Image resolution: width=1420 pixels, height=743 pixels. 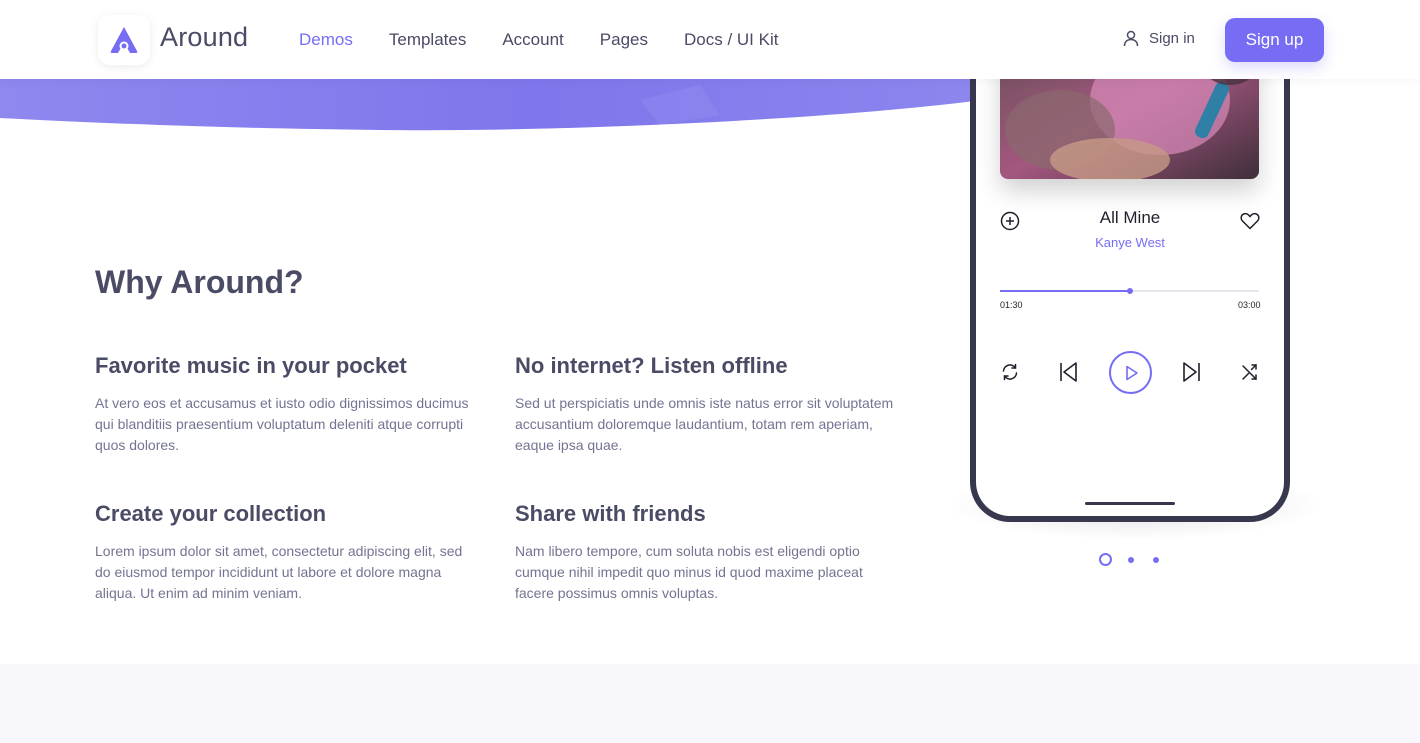 What do you see at coordinates (1130, 281) in the screenshot?
I see `phone-mockup: All Mine Kanye West 01:30 03:00` at bounding box center [1130, 281].